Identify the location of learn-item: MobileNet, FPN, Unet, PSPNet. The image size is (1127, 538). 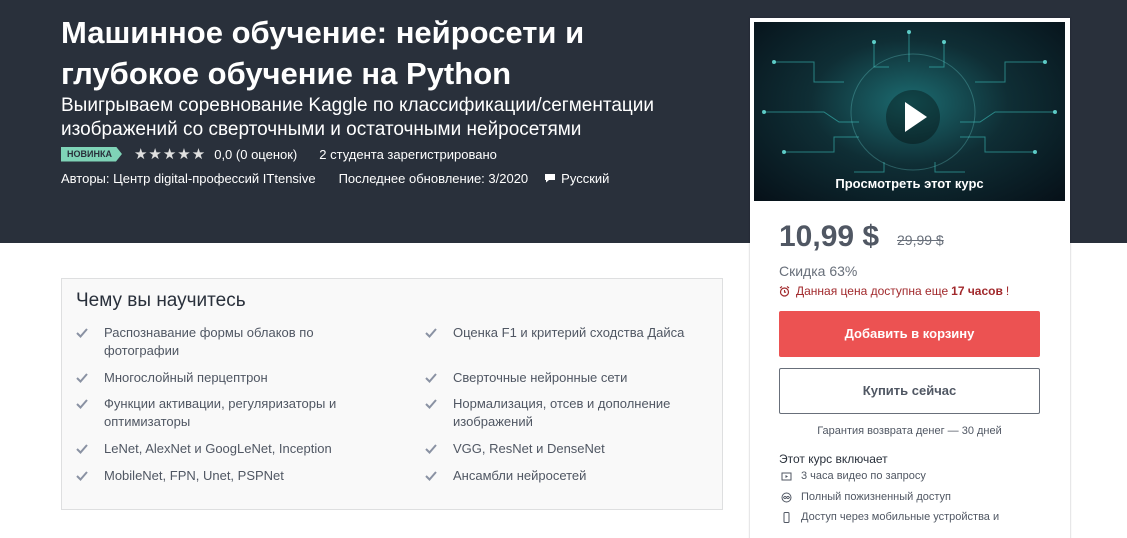
(216, 476).